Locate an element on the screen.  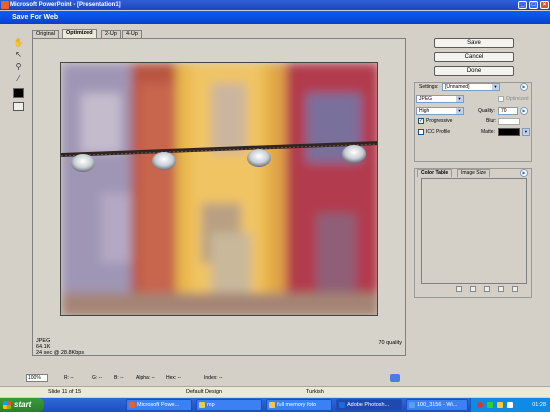
volume-icon is located at coordinates (510, 405).